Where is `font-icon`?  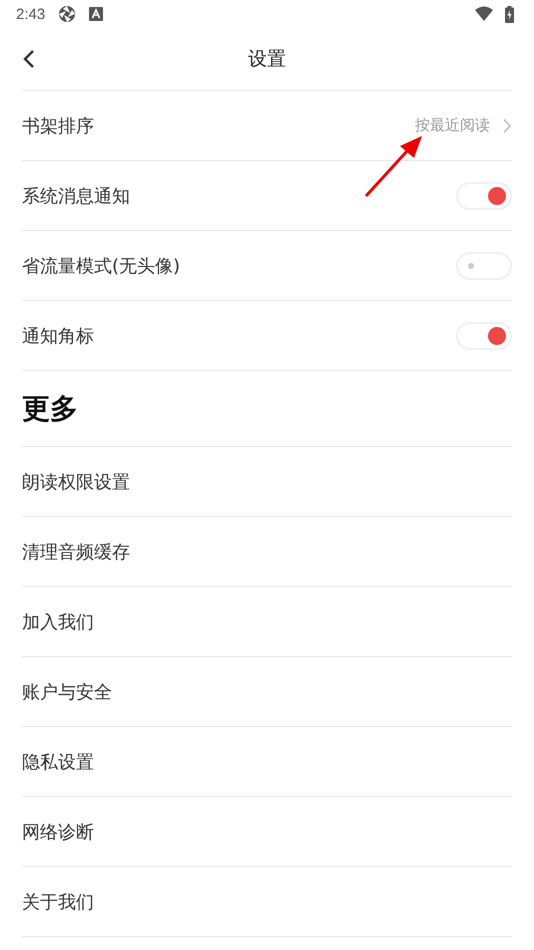 font-icon is located at coordinates (96, 14).